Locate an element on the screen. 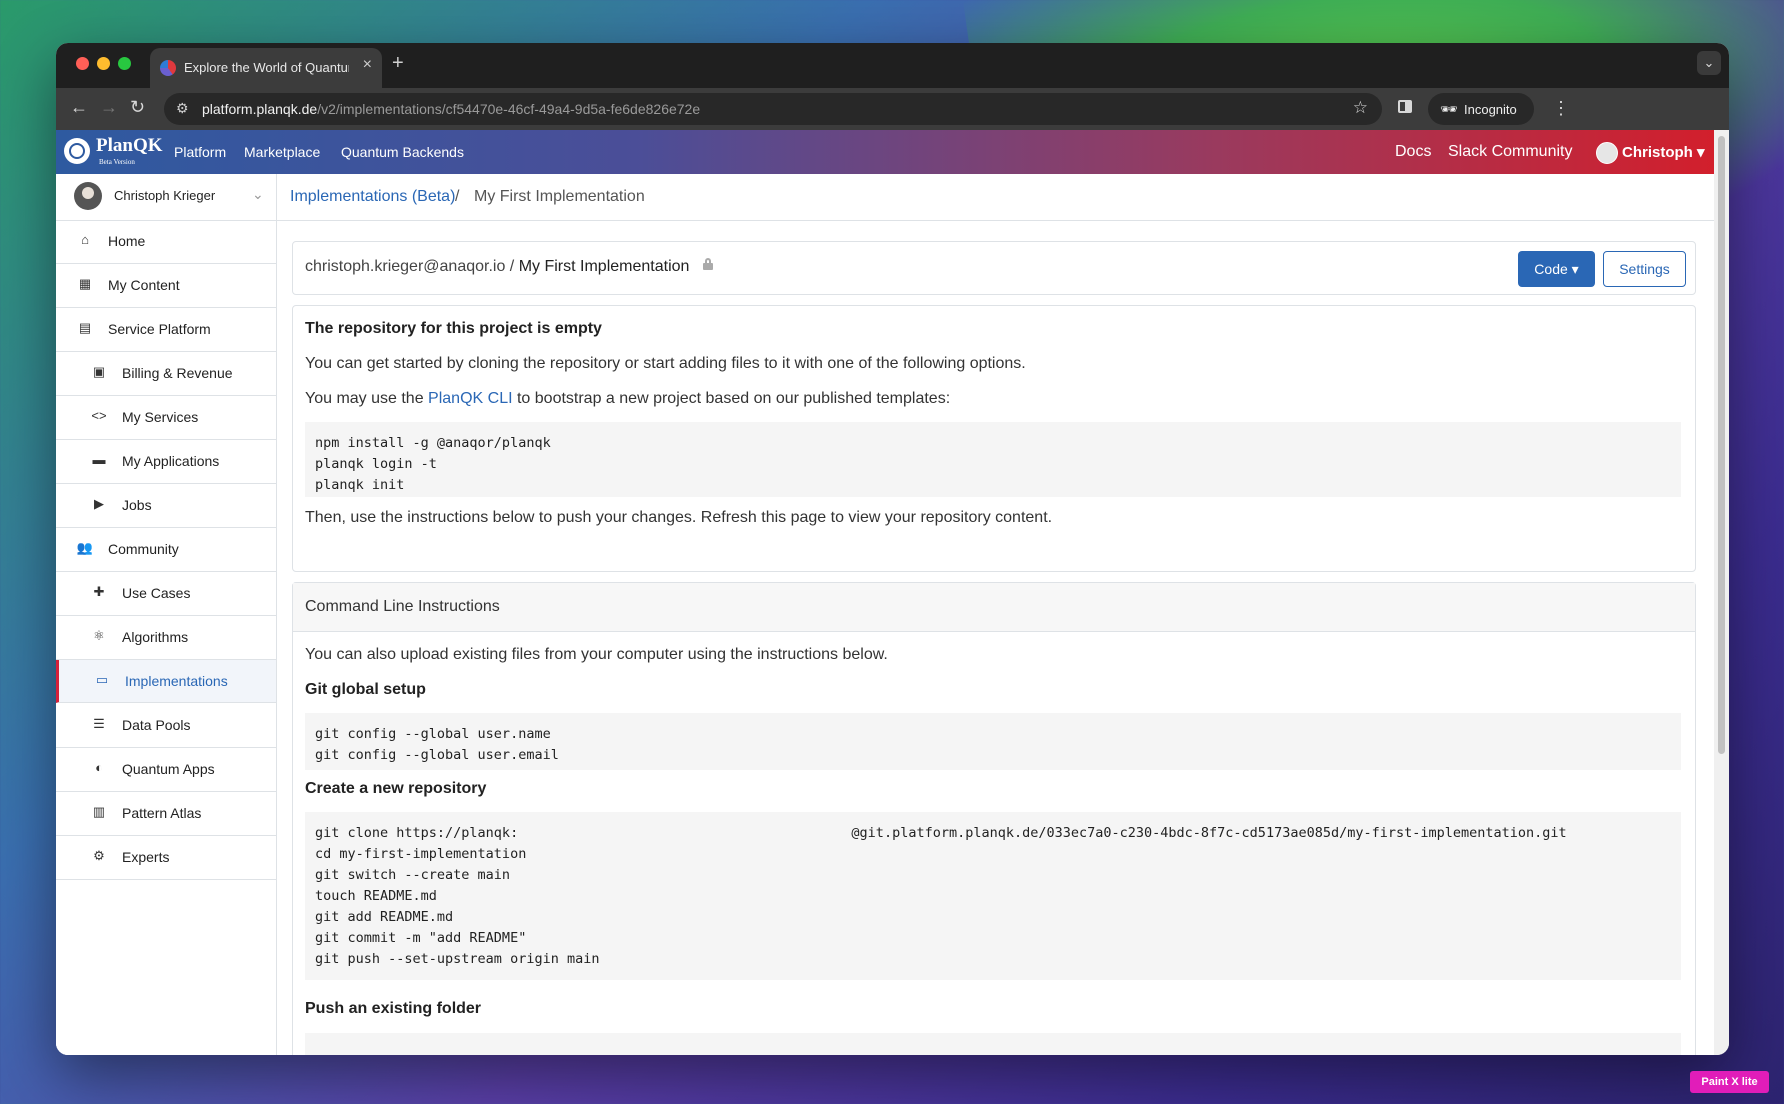 This screenshot has width=1784, height=1104. profile-name: Christoph Krieger is located at coordinates (165, 195).